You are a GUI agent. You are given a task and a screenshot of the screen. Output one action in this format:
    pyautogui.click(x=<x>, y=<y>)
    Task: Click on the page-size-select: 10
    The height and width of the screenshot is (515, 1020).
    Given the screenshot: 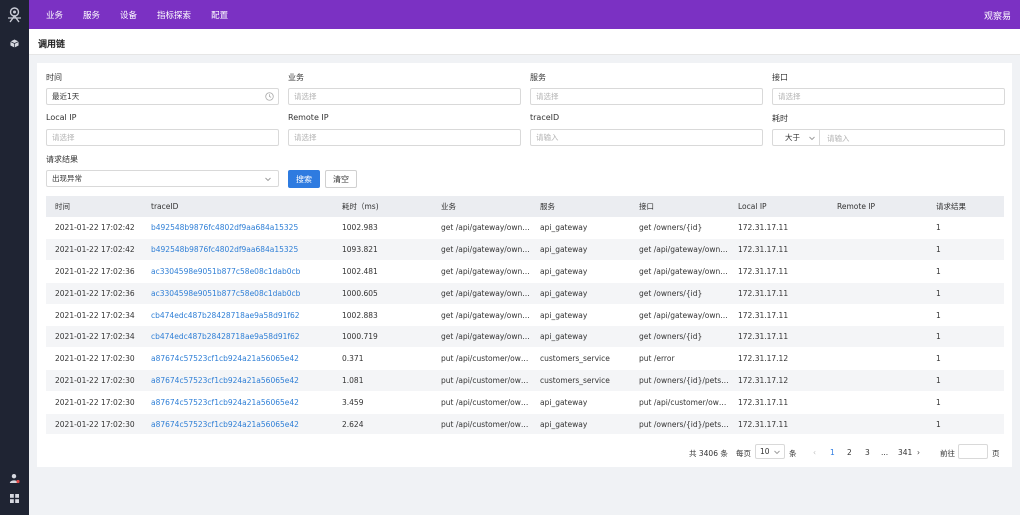 What is the action you would take?
    pyautogui.click(x=770, y=451)
    